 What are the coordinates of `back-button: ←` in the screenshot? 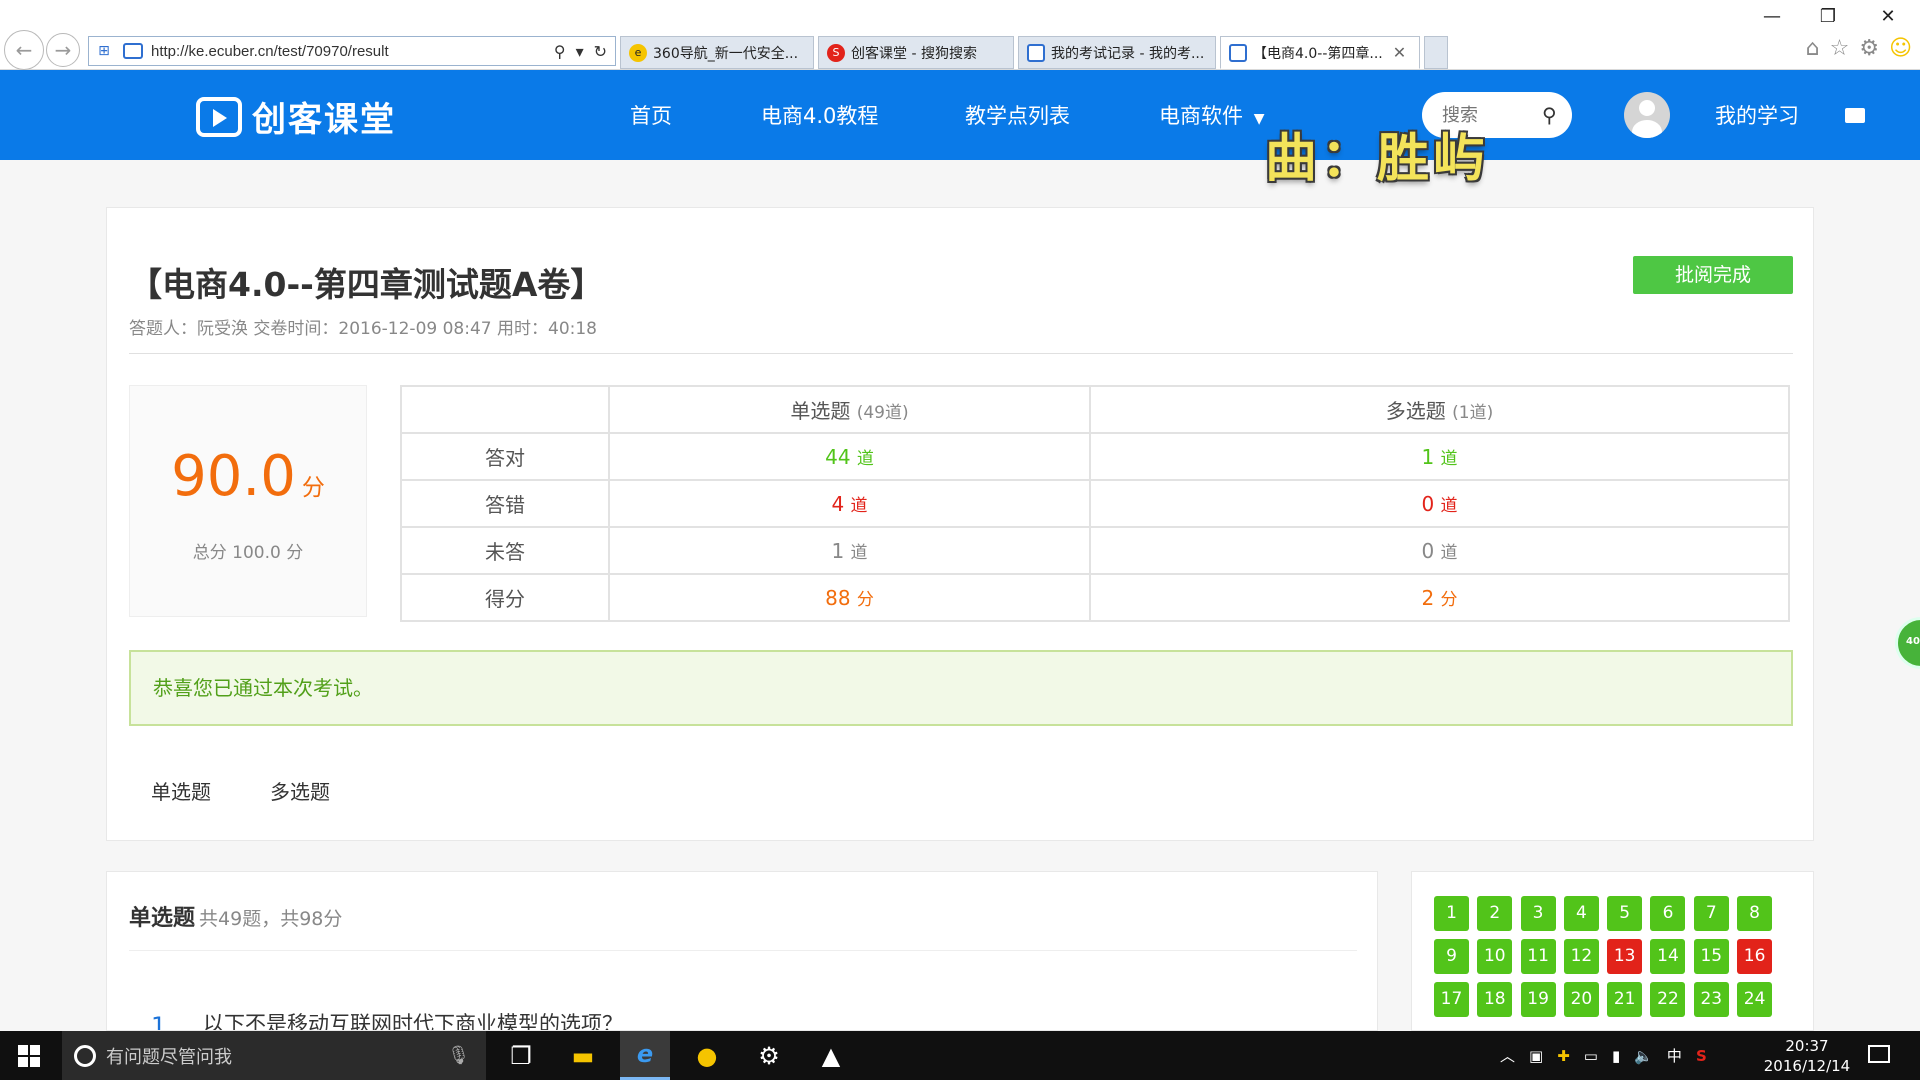 It's located at (24, 50).